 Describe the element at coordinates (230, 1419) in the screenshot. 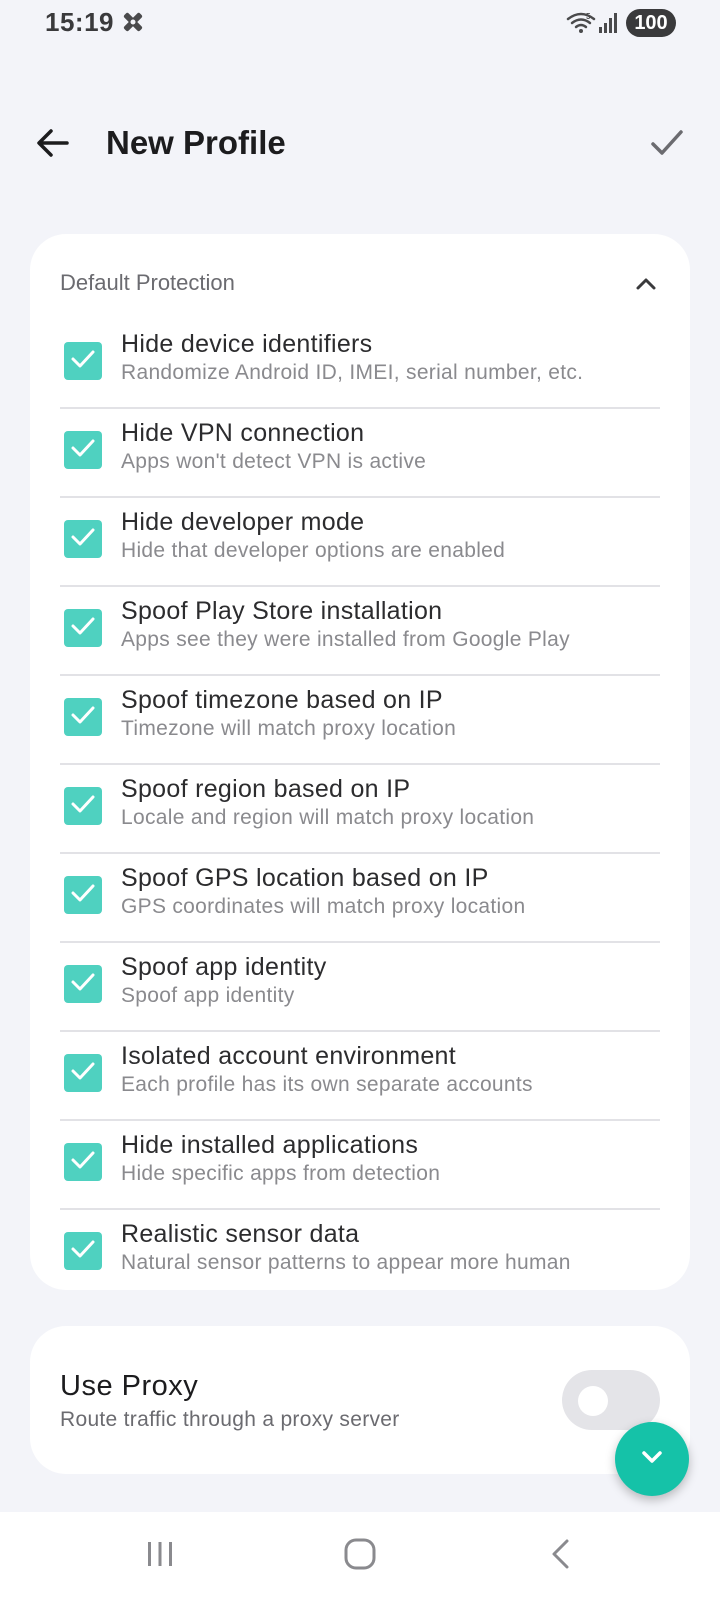

I see `proxy-description: Route traffic through a proxy server` at that location.